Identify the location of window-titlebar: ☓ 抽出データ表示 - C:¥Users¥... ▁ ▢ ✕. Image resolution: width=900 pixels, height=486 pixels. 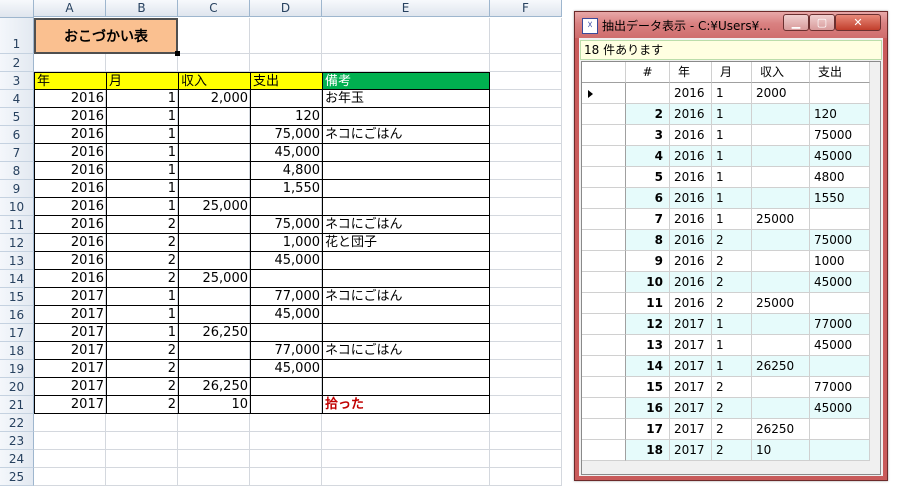
(731, 25).